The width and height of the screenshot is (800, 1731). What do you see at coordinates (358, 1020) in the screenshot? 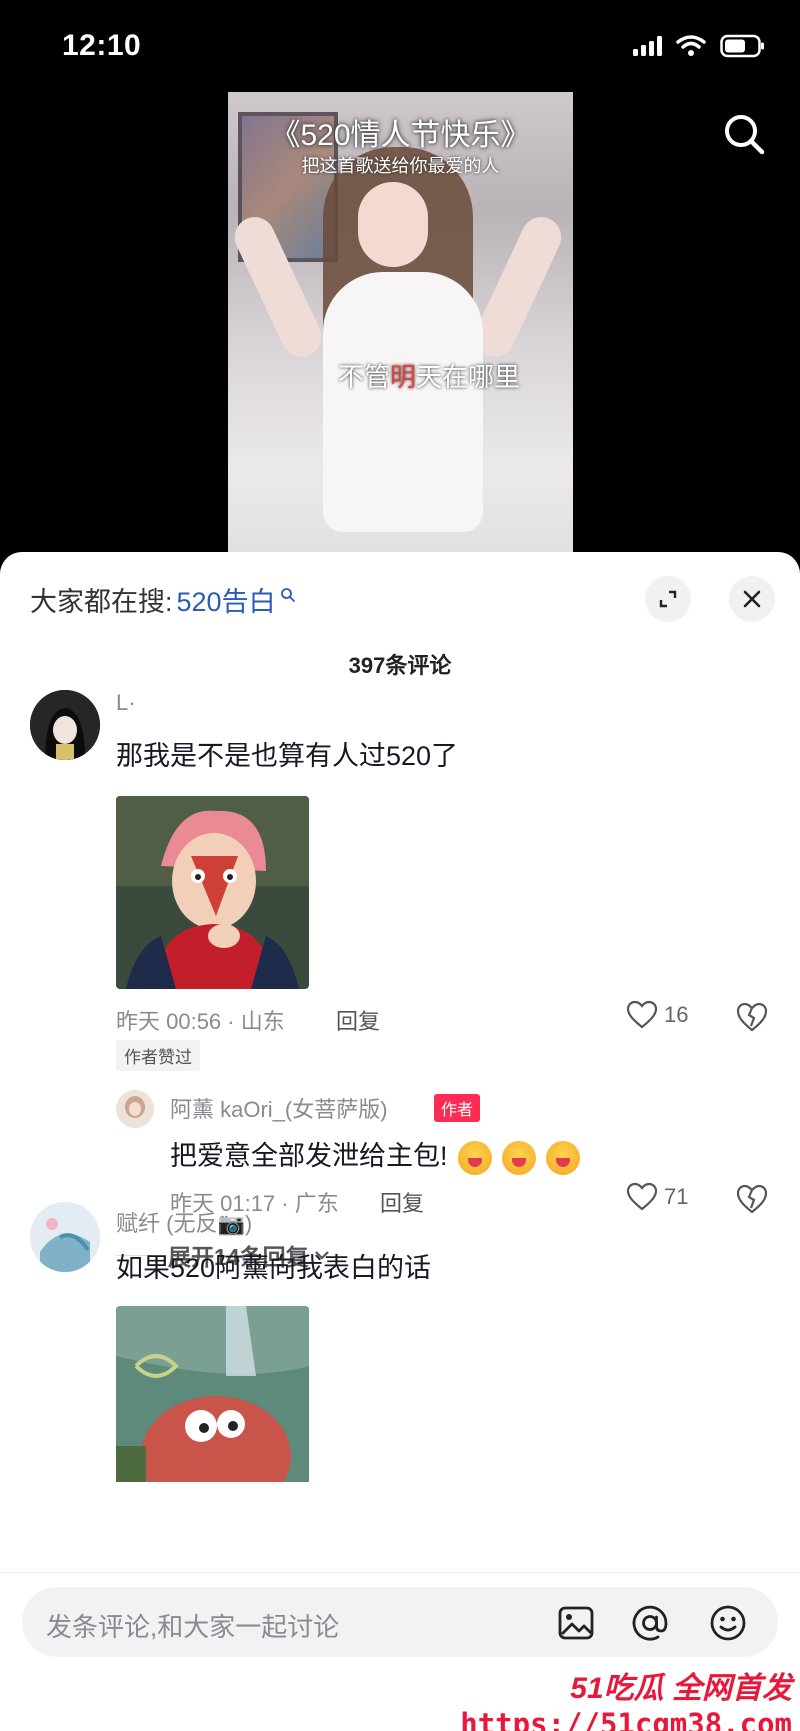
I see `reply-button: 回复` at bounding box center [358, 1020].